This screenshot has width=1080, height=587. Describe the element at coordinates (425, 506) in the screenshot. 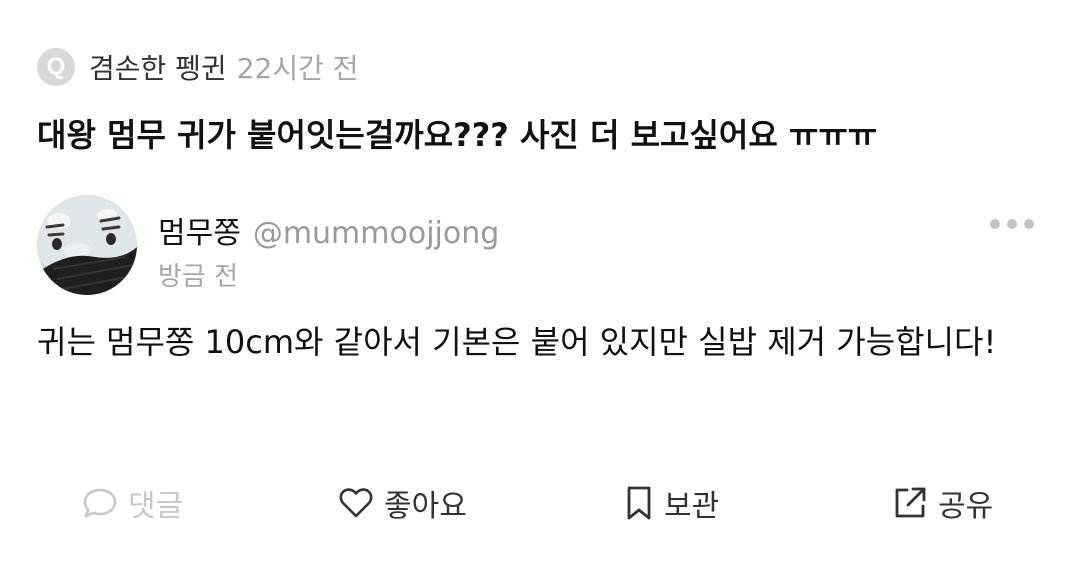

I see `like-label: 좋아요` at that location.